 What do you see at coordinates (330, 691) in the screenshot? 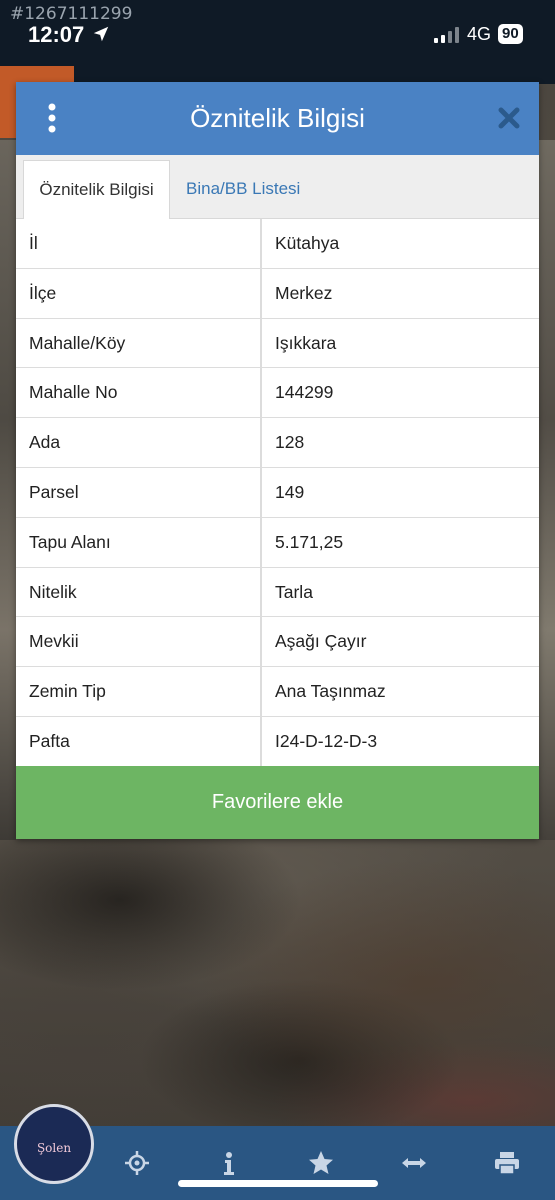
I see `row-value: Ana Taşınmaz` at bounding box center [330, 691].